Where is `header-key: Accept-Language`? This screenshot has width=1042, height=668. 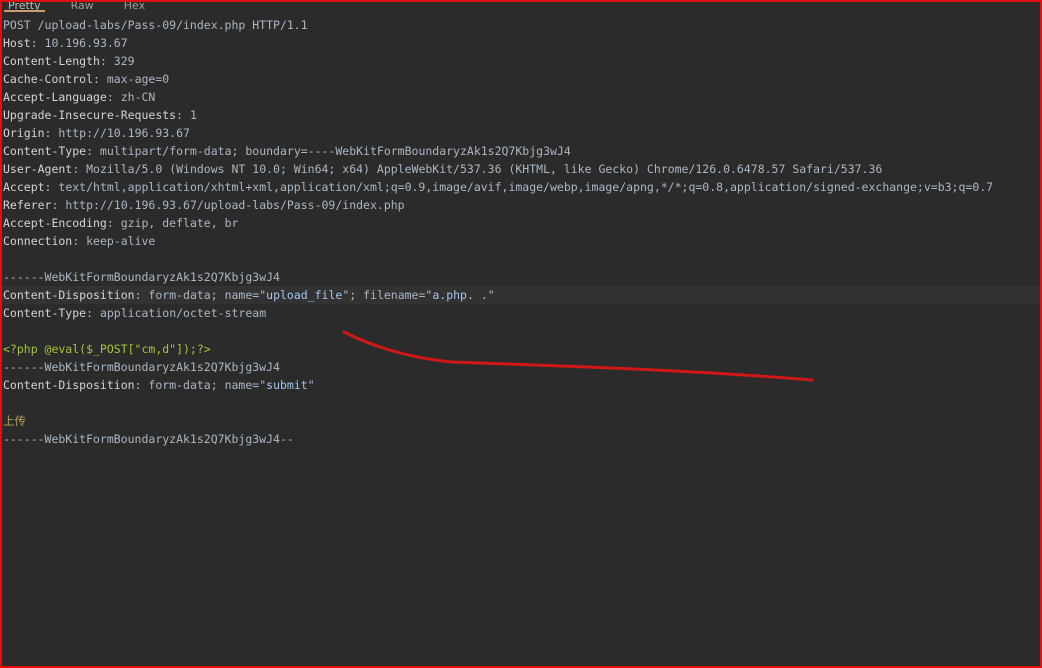 header-key: Accept-Language is located at coordinates (55, 97).